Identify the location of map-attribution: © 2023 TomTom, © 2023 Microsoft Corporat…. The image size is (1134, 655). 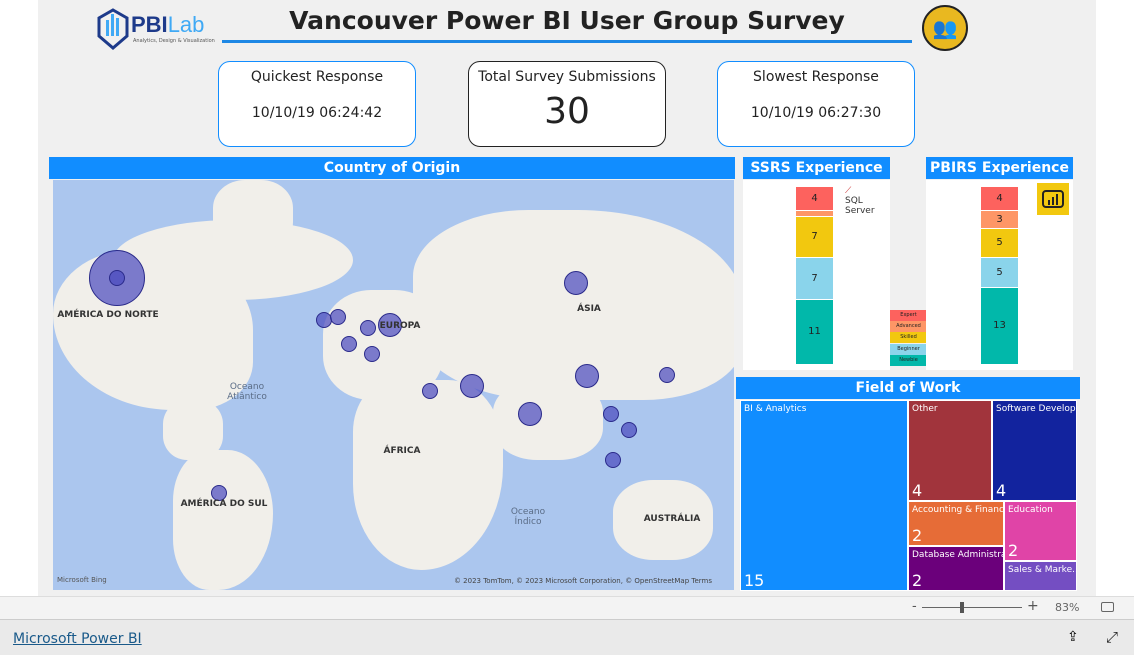
(583, 581).